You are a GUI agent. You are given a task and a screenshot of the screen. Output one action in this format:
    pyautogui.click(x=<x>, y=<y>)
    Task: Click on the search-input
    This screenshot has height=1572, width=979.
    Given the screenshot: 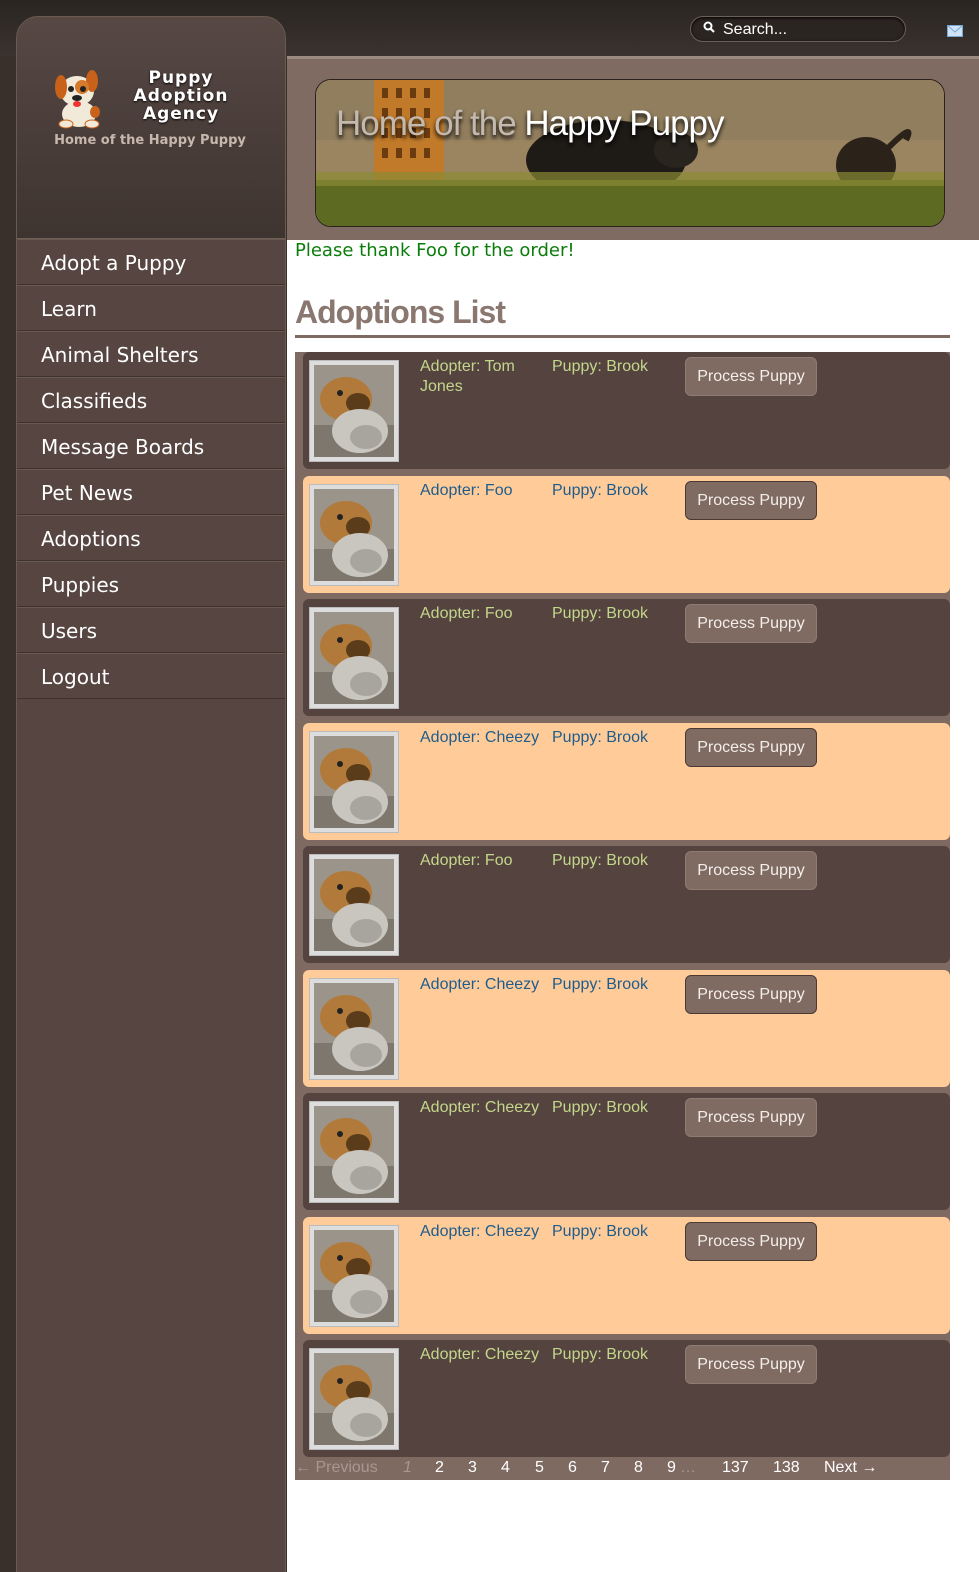 What is the action you would take?
    pyautogui.click(x=808, y=30)
    